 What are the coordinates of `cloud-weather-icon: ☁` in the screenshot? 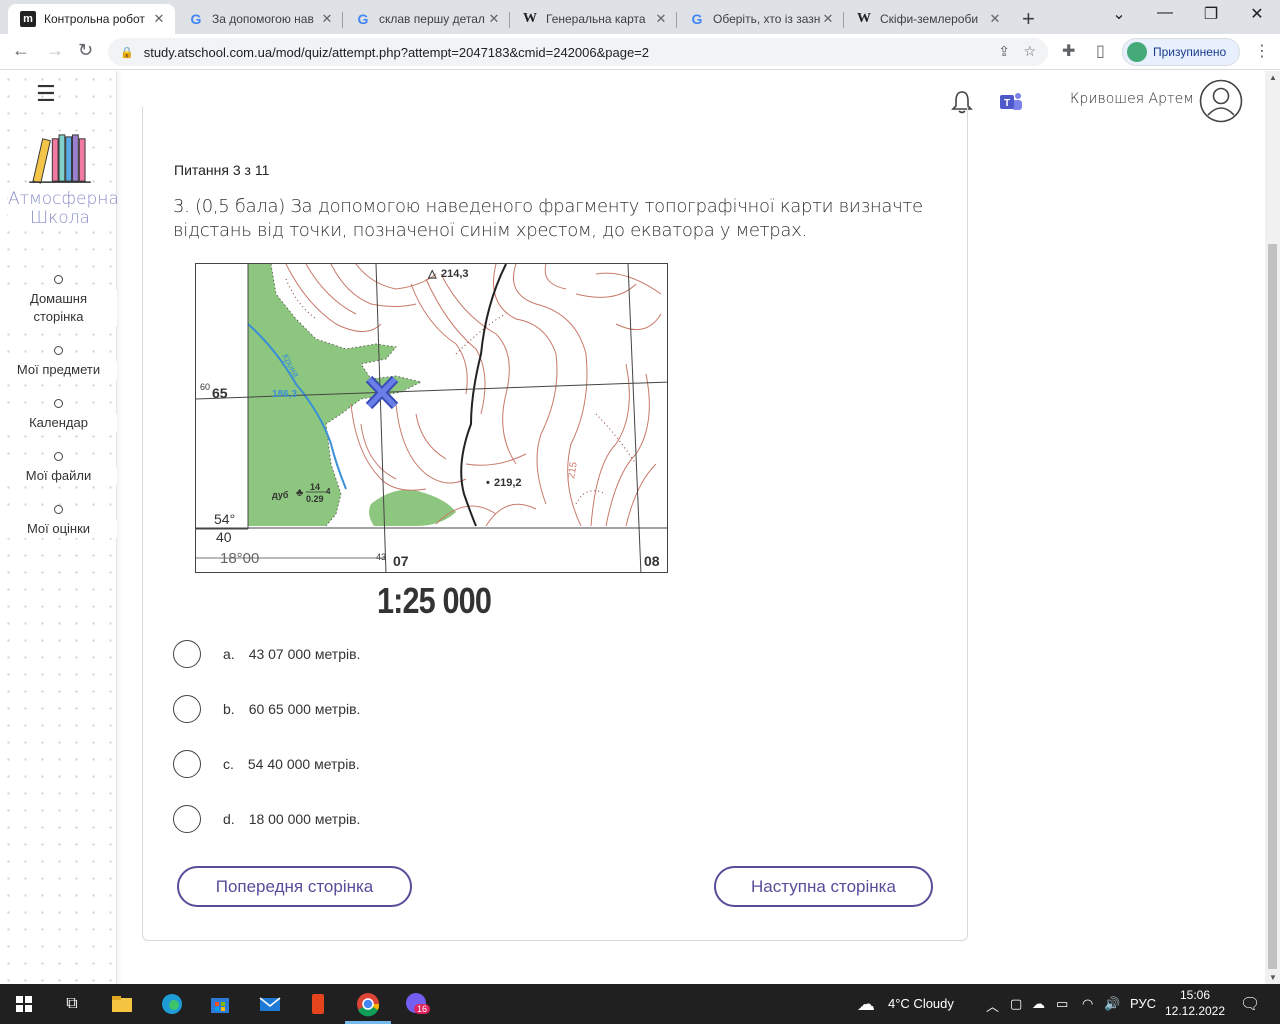 It's located at (866, 1004).